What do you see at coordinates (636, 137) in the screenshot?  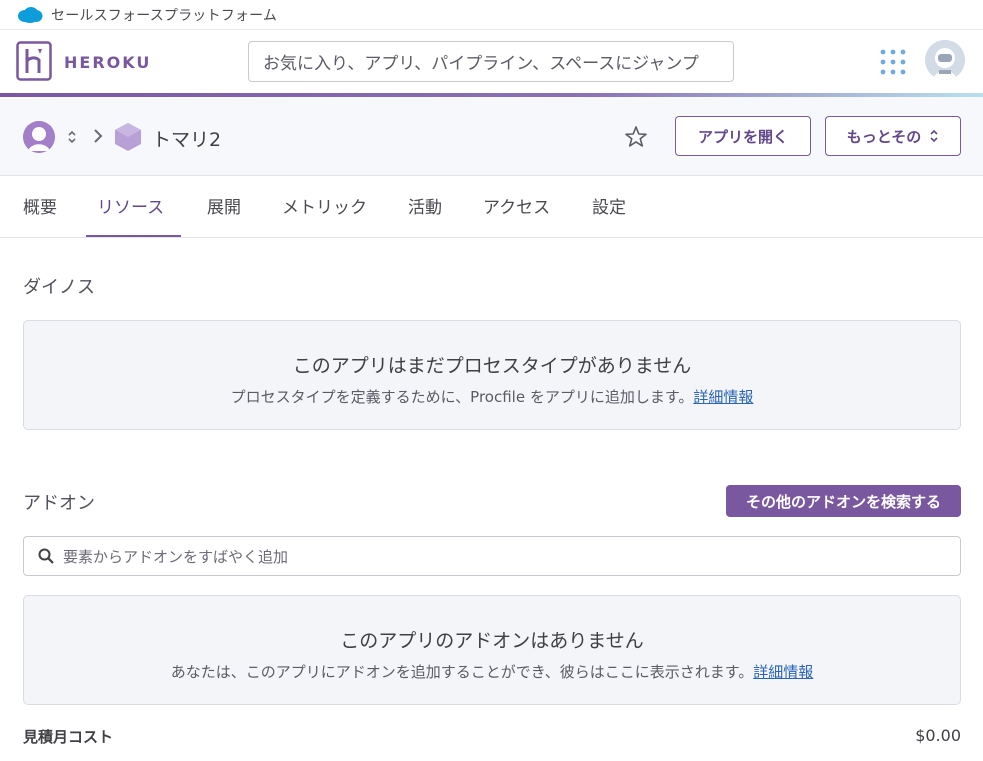 I see `favorite-star-icon` at bounding box center [636, 137].